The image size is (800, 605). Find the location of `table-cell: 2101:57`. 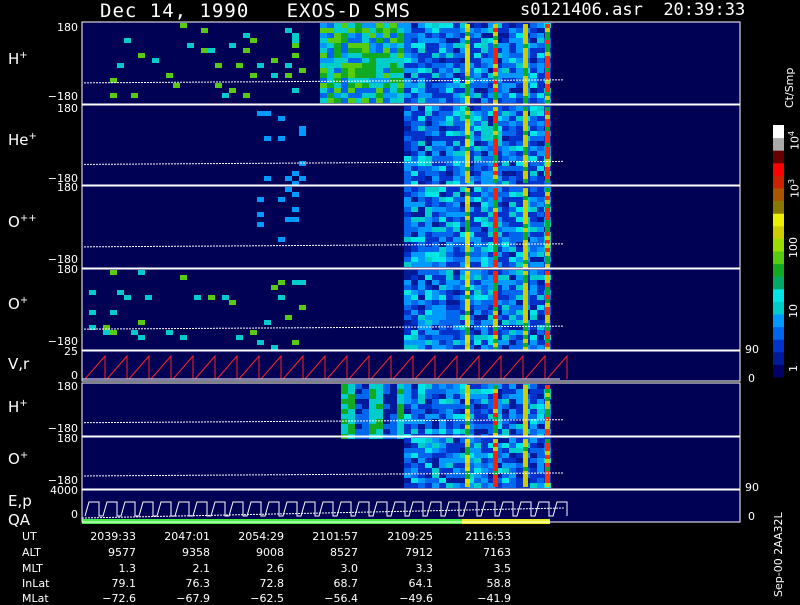

table-cell: 2101:57 is located at coordinates (335, 536).